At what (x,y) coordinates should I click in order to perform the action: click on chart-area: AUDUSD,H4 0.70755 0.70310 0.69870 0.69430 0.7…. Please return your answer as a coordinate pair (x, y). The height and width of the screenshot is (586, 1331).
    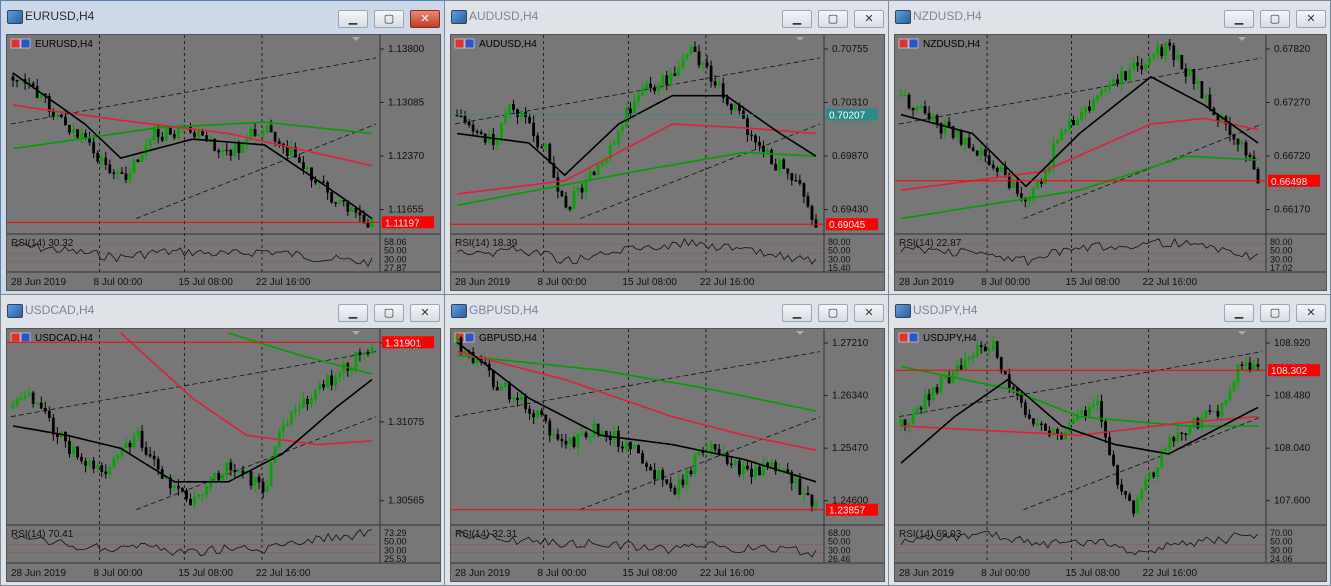
    Looking at the image, I should click on (667, 162).